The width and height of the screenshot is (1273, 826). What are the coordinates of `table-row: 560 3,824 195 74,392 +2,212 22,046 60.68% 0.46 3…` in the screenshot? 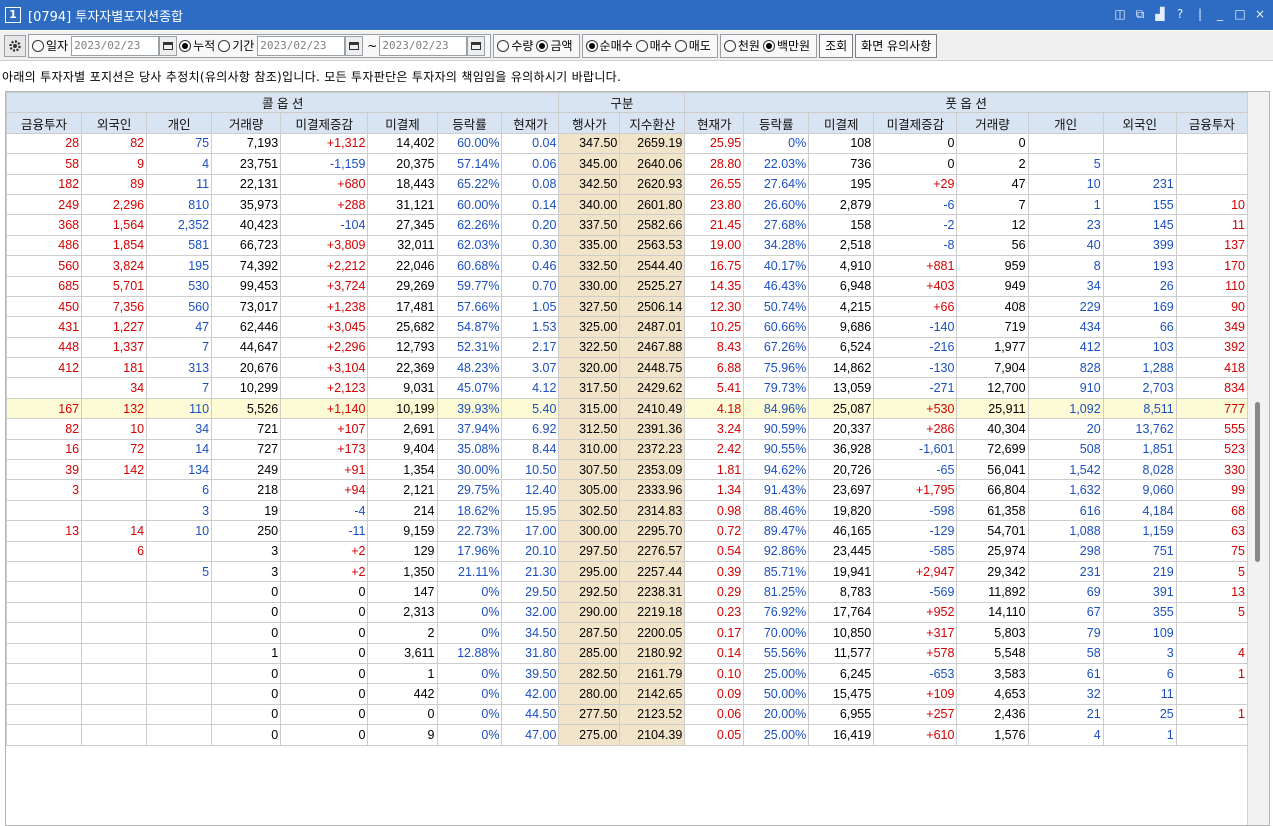 It's located at (627, 266).